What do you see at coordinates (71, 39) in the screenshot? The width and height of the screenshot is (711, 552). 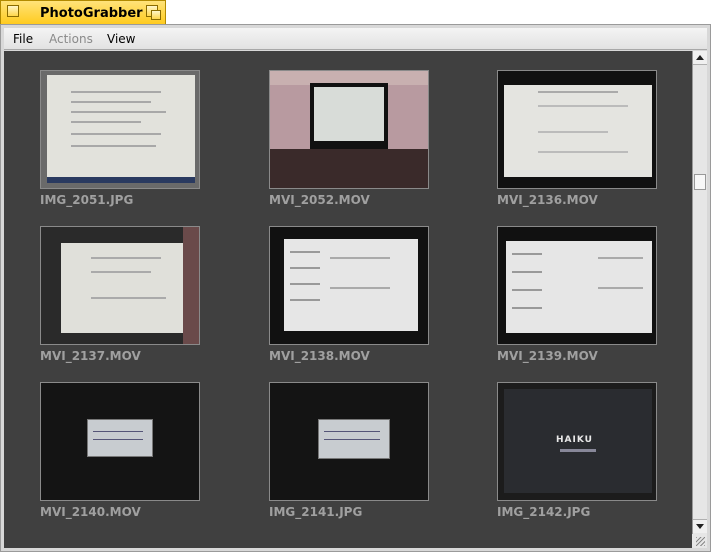 I see `menu-actions: Actions` at bounding box center [71, 39].